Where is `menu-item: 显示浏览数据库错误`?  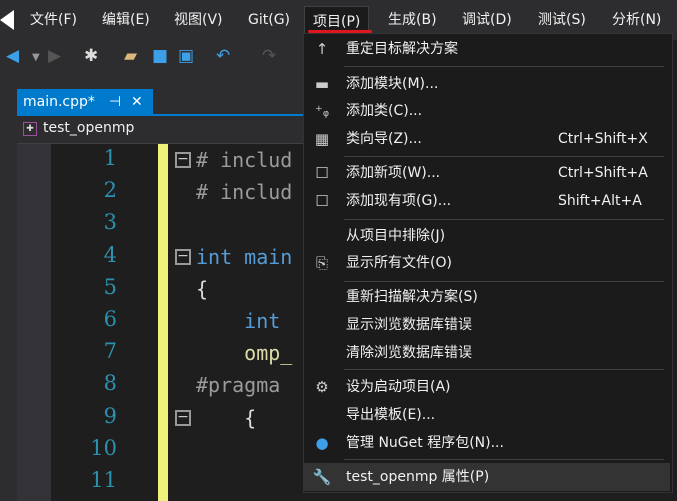
menu-item: 显示浏览数据库错误 is located at coordinates (487, 325).